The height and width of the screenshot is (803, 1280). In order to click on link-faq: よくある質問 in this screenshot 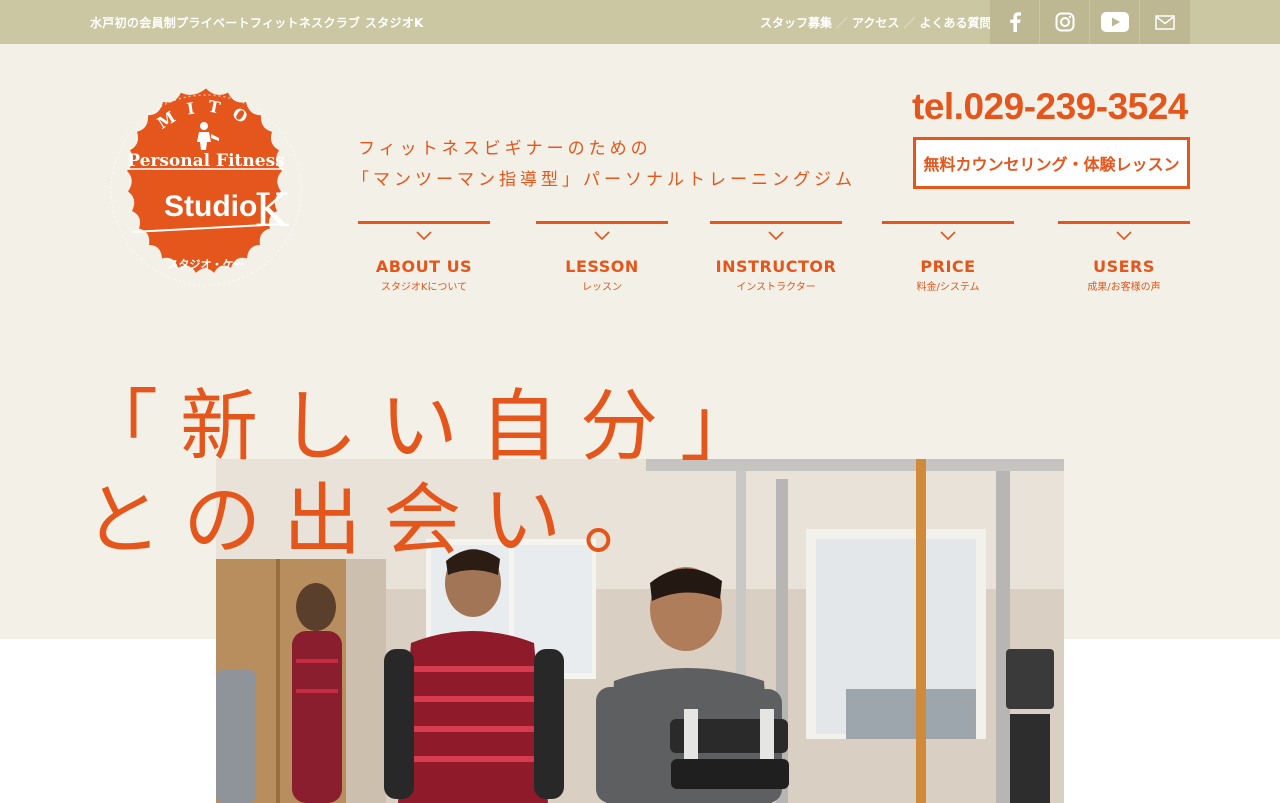, I will do `click(955, 23)`.